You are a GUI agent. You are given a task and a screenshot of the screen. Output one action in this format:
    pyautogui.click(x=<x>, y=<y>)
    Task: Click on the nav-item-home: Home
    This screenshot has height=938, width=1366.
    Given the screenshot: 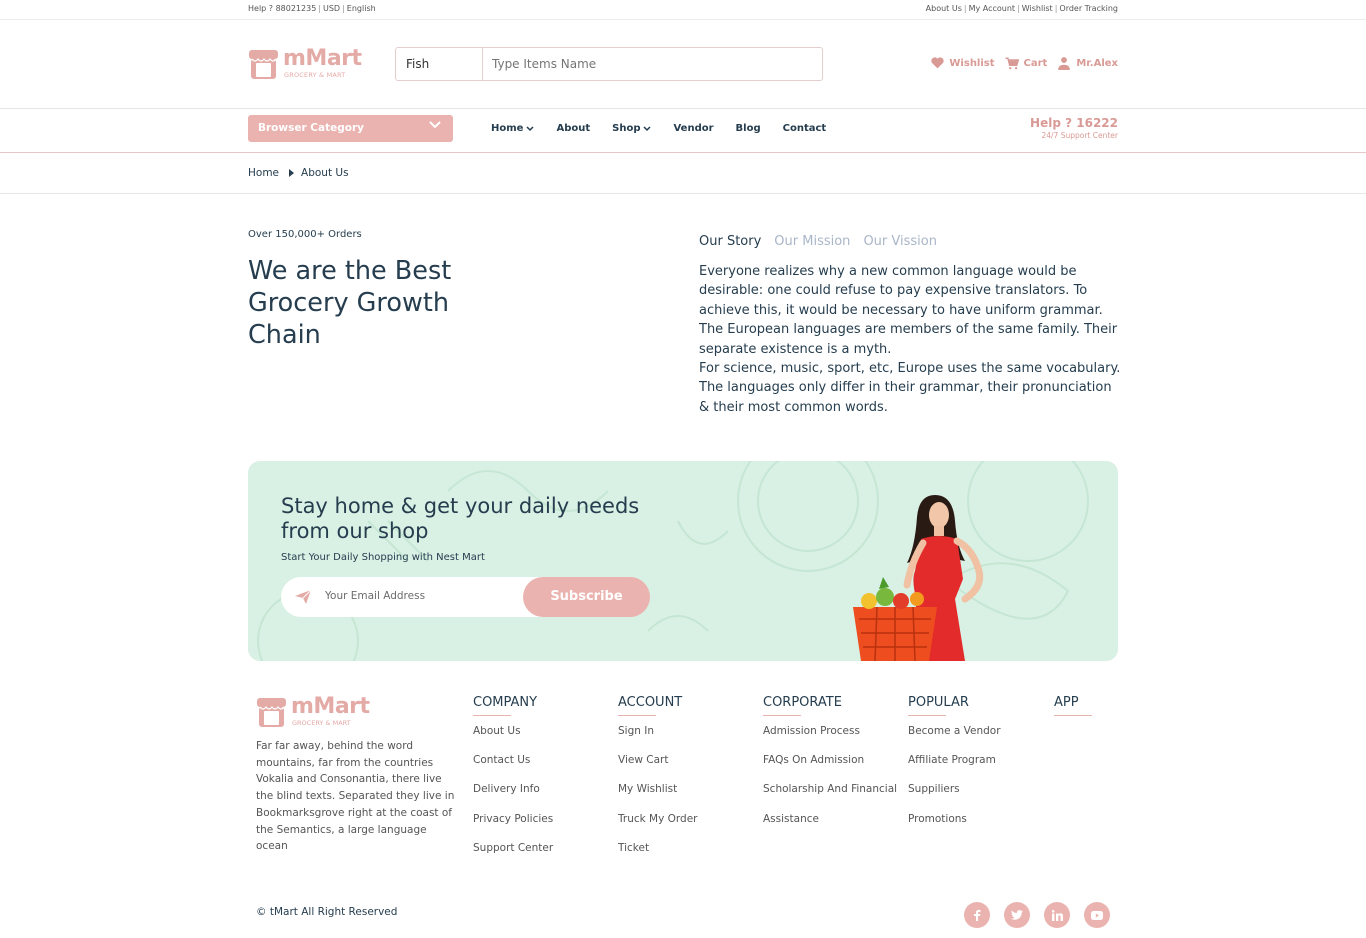 What is the action you would take?
    pyautogui.click(x=512, y=128)
    